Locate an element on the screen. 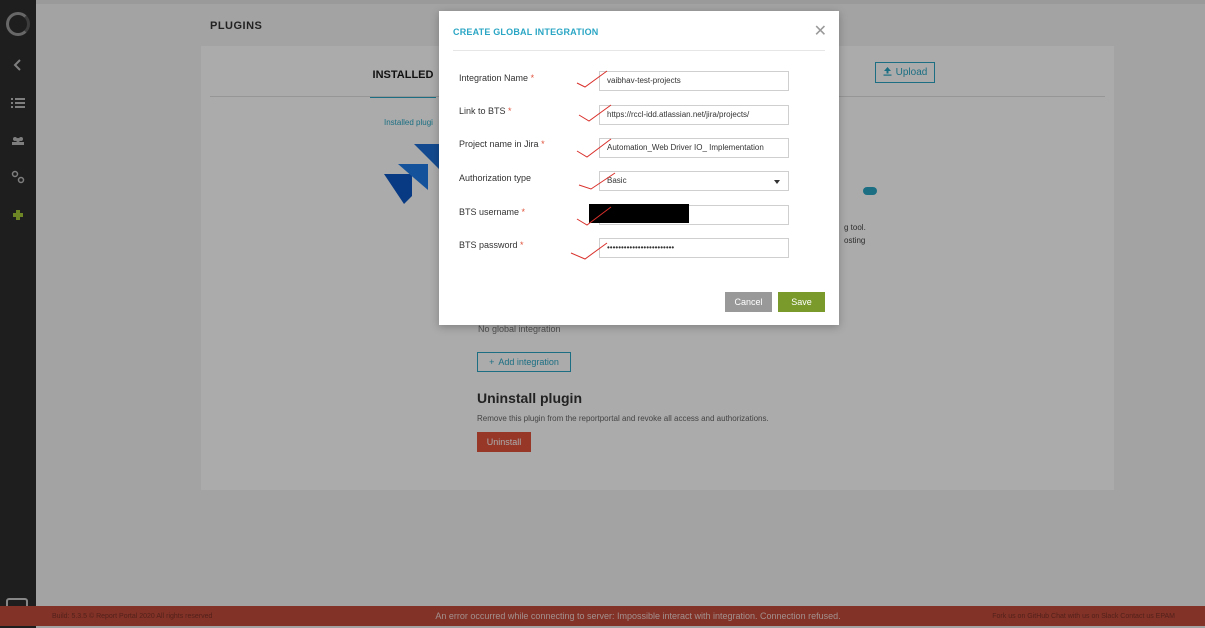 The image size is (1205, 628). modal-title: CREATE GLOBAL INTEGRATION is located at coordinates (526, 32).